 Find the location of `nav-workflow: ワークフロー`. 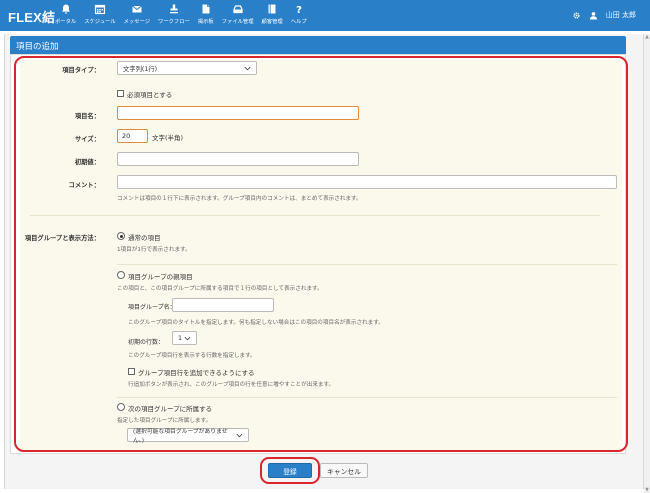

nav-workflow: ワークフロー is located at coordinates (174, 16).